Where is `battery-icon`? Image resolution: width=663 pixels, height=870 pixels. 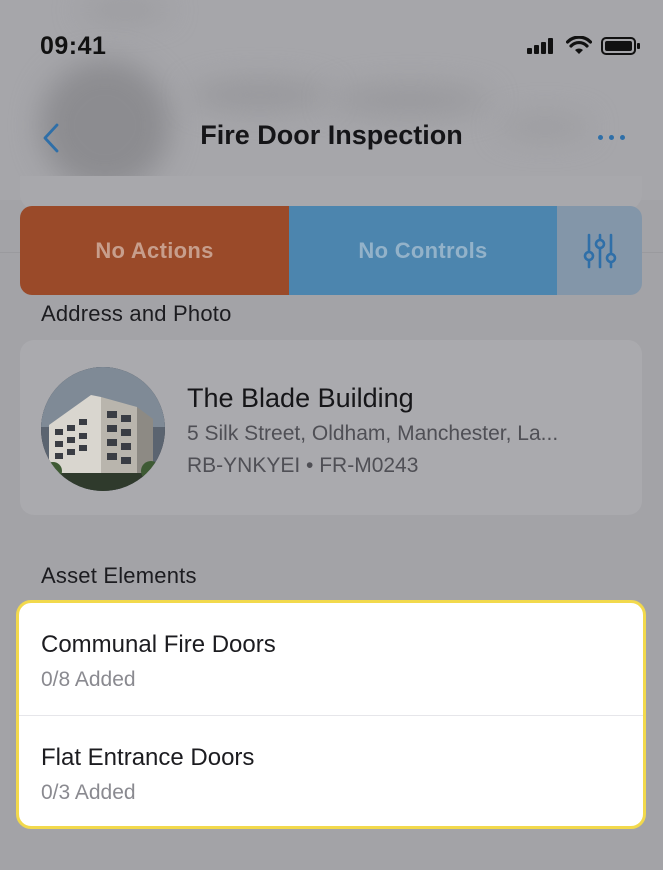
battery-icon is located at coordinates (620, 46).